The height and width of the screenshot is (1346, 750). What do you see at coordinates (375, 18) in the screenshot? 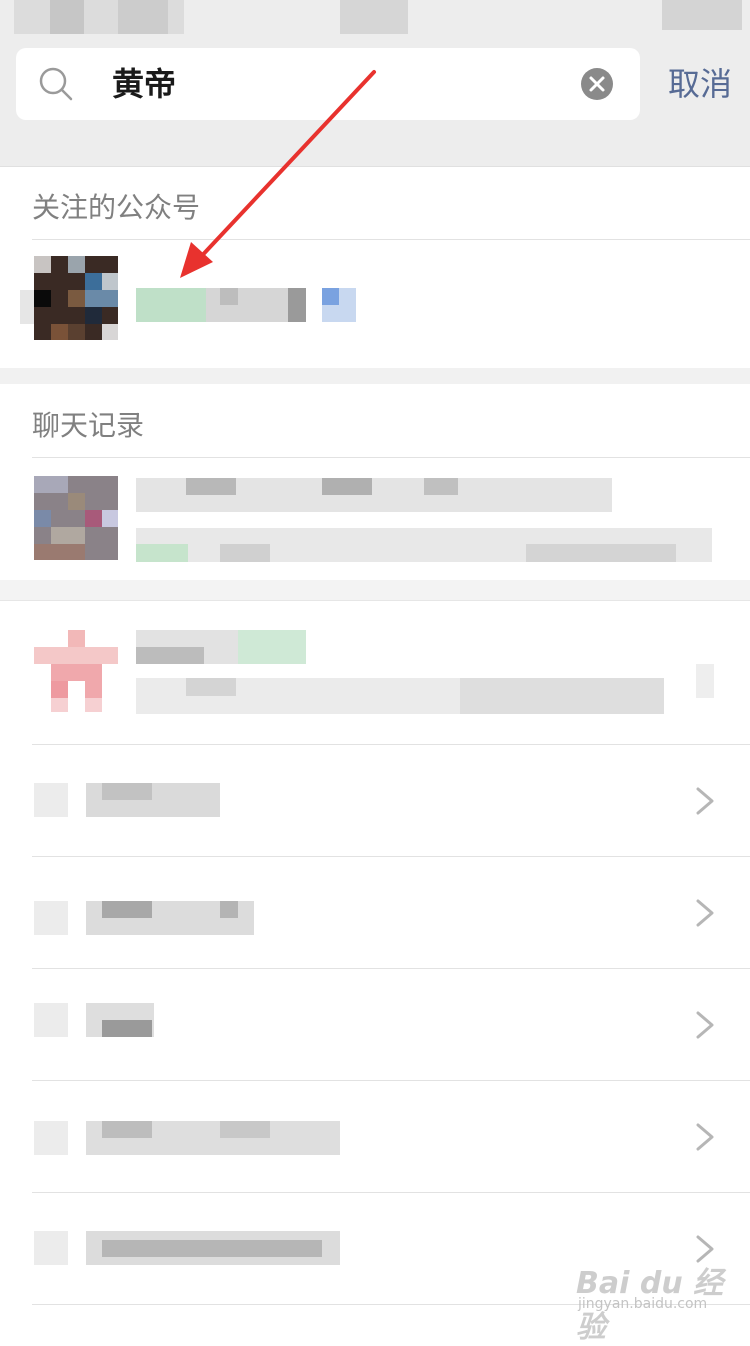
I see `status-bar` at bounding box center [375, 18].